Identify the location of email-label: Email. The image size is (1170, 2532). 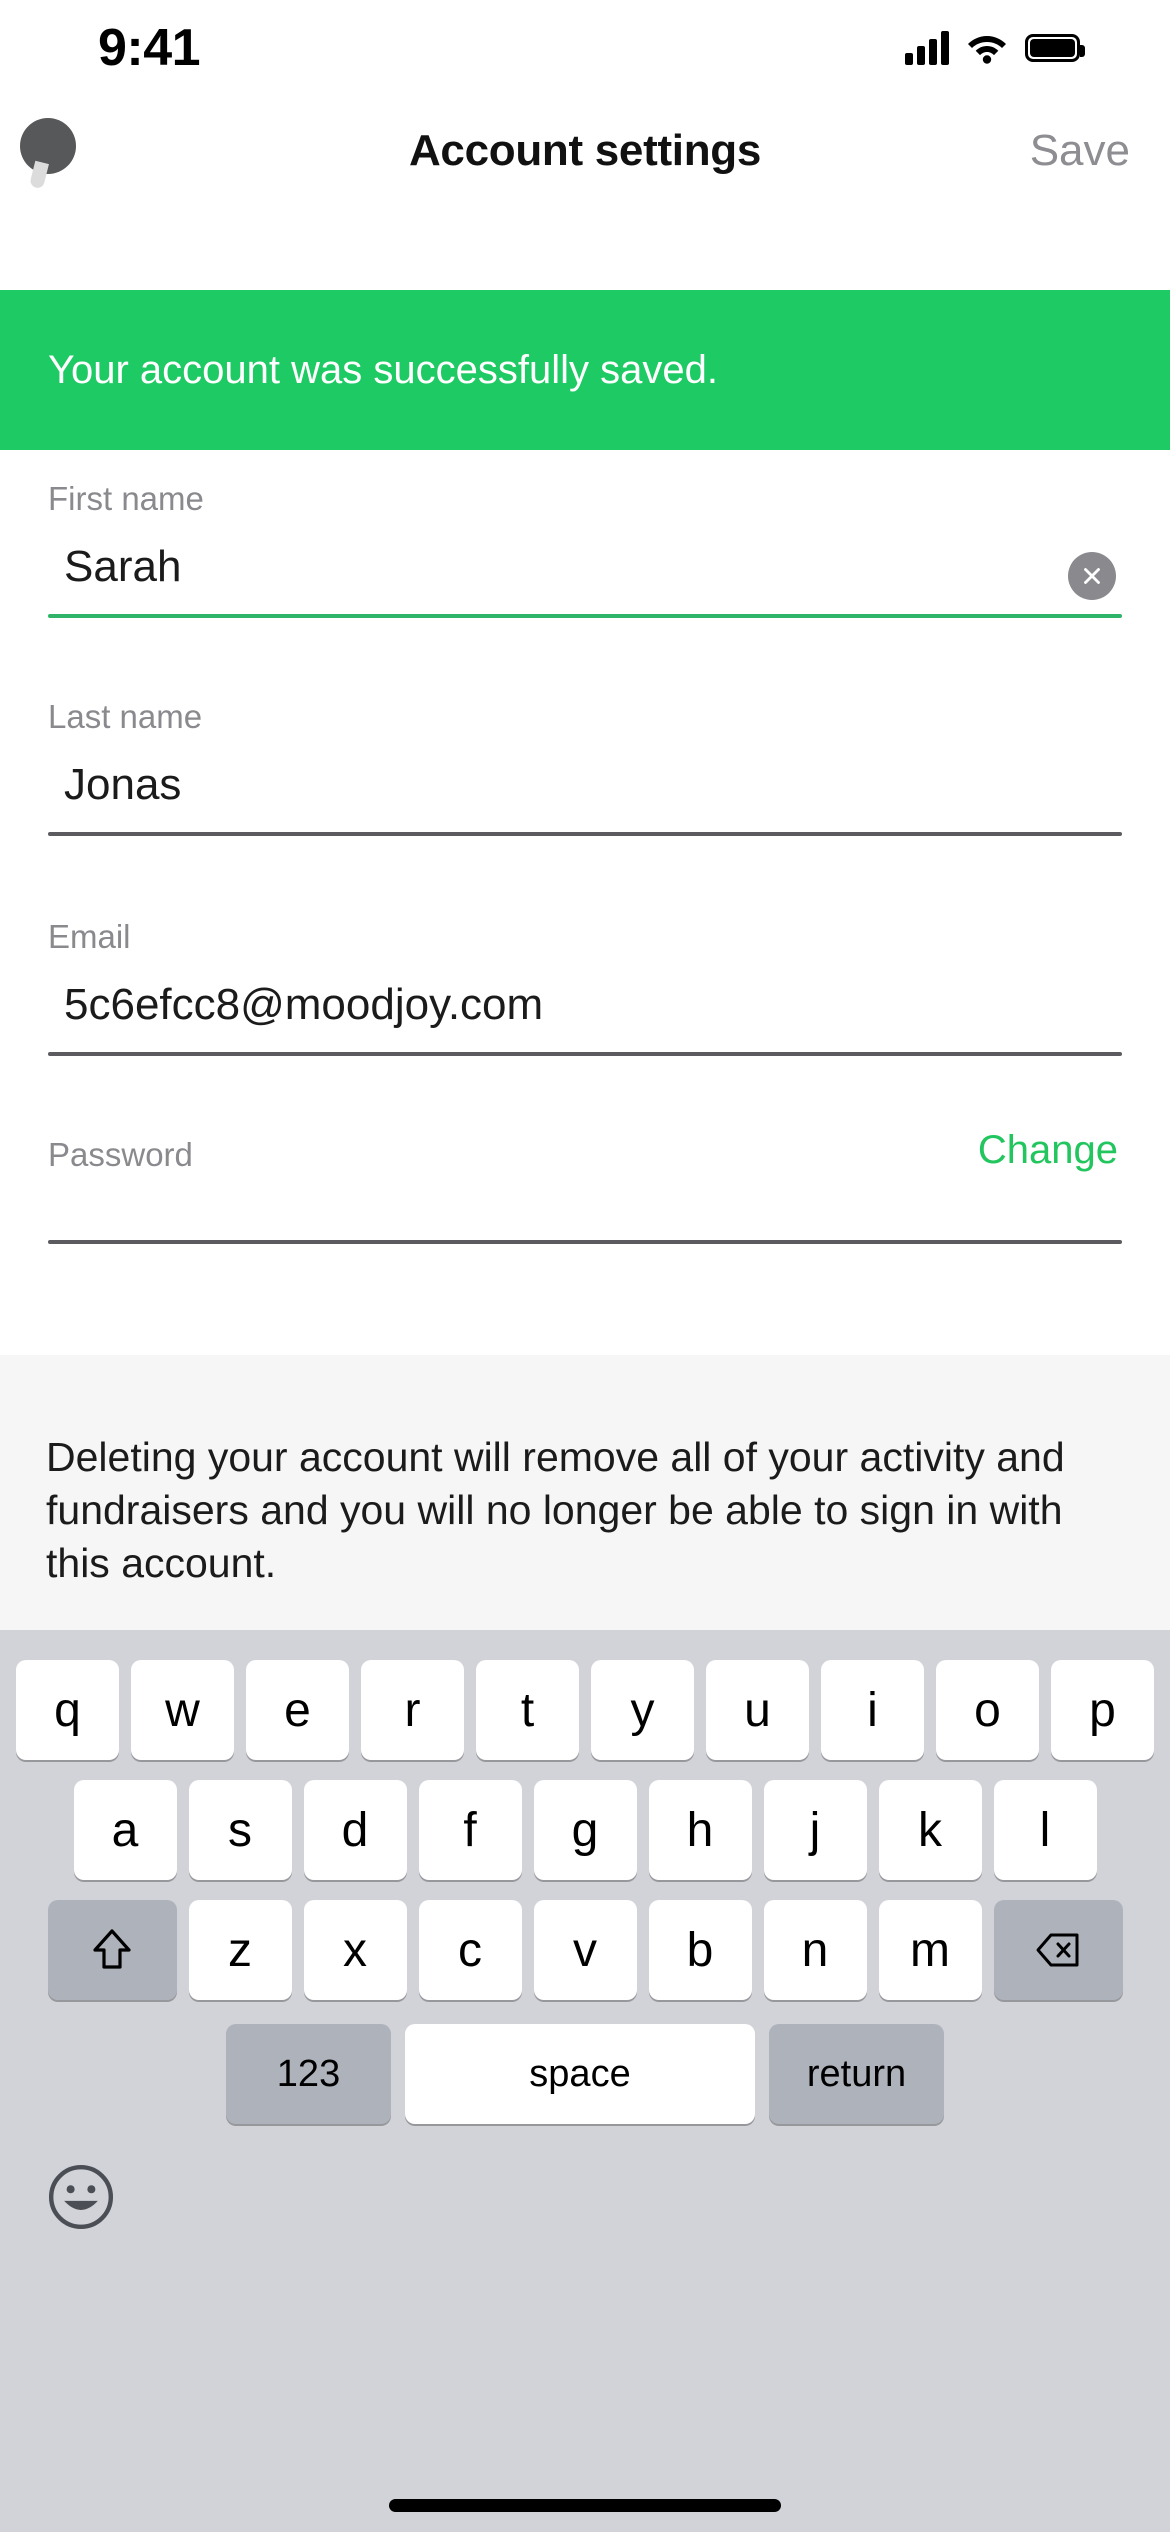
(89, 936).